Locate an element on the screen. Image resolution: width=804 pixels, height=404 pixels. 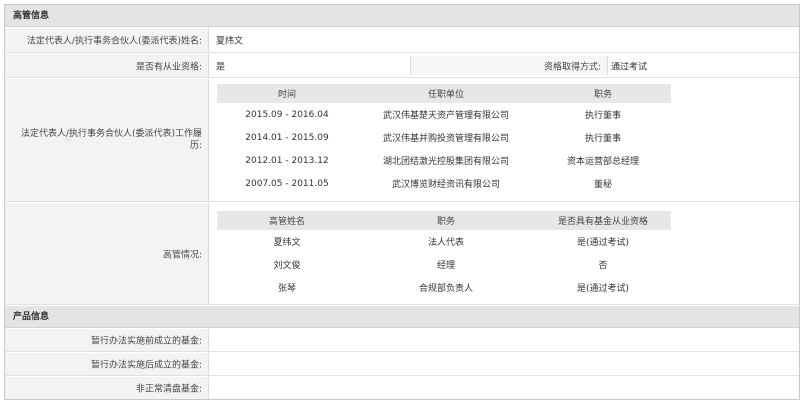
label-cell: 法定代表人/执行事务合伙人(委派代表)工作履 历: is located at coordinates (107, 140).